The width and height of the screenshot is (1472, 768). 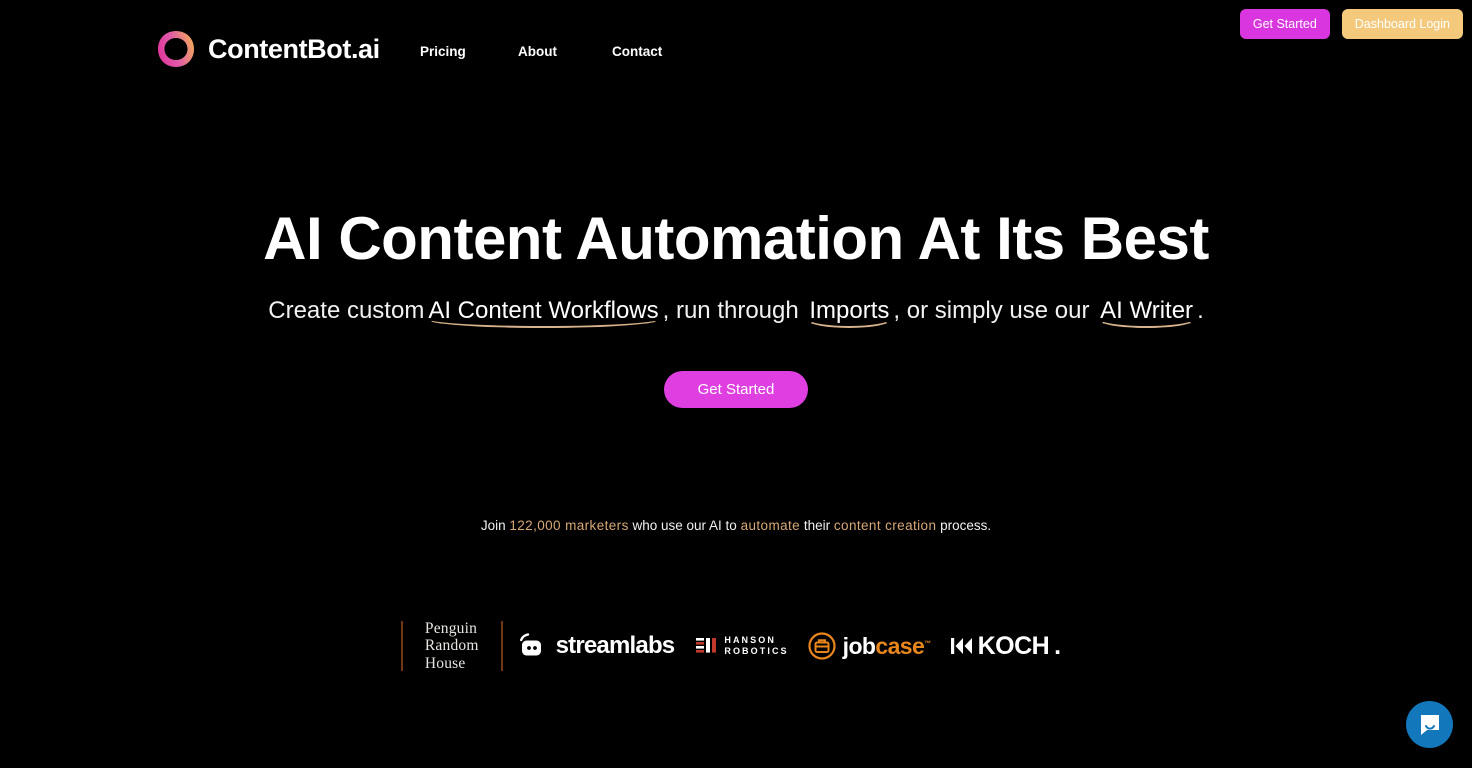 I want to click on social-proof-part-4: process., so click(x=966, y=525).